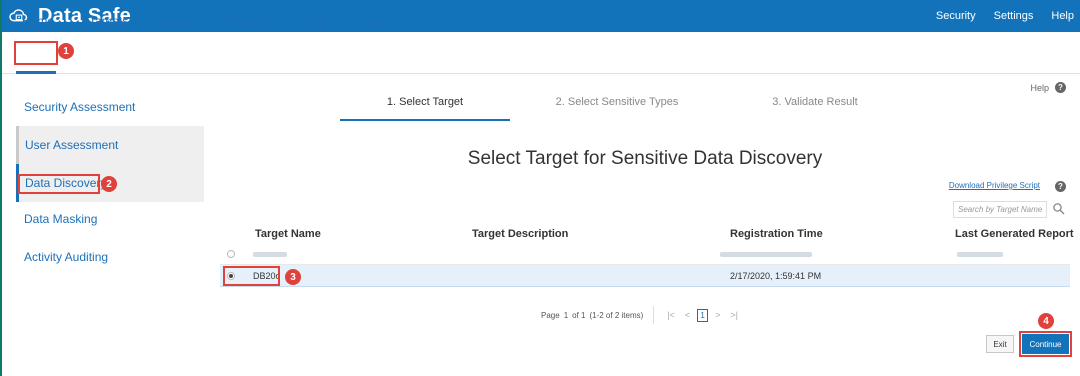 This screenshot has width=1080, height=376. Describe the element at coordinates (579, 315) in the screenshot. I see `page-total: of 1` at that location.